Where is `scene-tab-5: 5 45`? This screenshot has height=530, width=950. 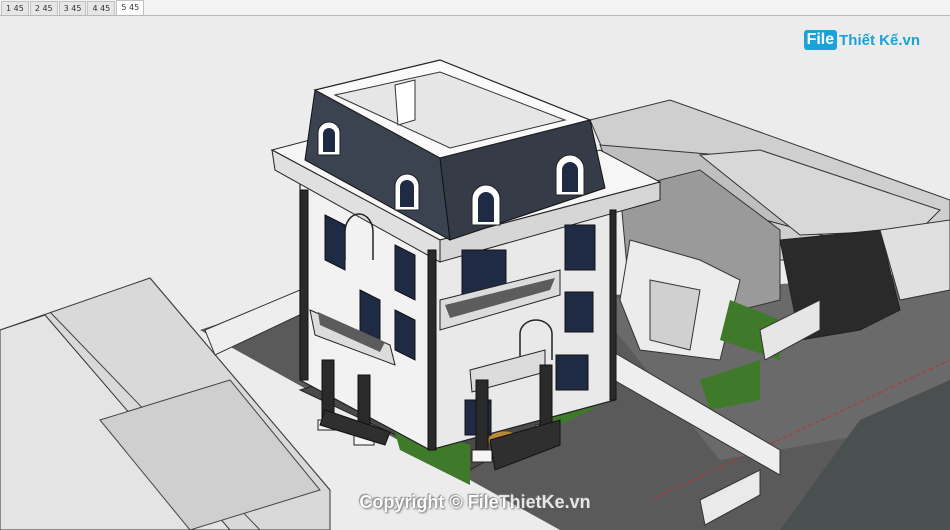 scene-tab-5: 5 45 is located at coordinates (130, 7).